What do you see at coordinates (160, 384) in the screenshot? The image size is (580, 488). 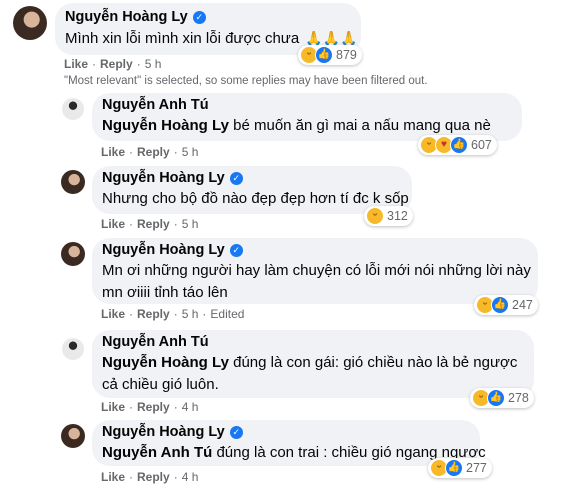 I see `comment-body-line-2: cả chiều gió luôn.` at bounding box center [160, 384].